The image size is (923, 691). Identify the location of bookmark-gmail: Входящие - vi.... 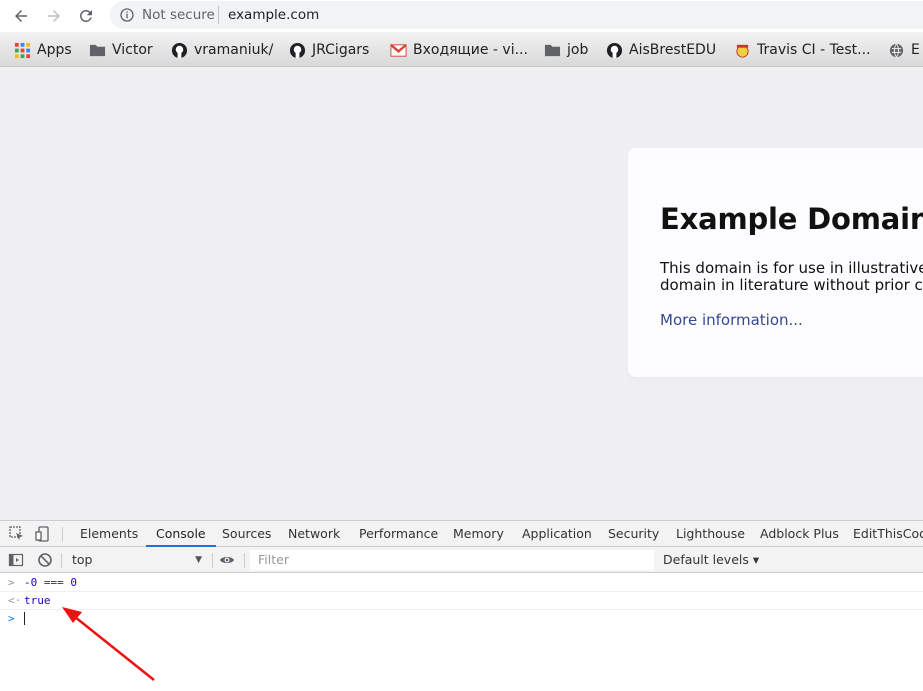
(459, 50).